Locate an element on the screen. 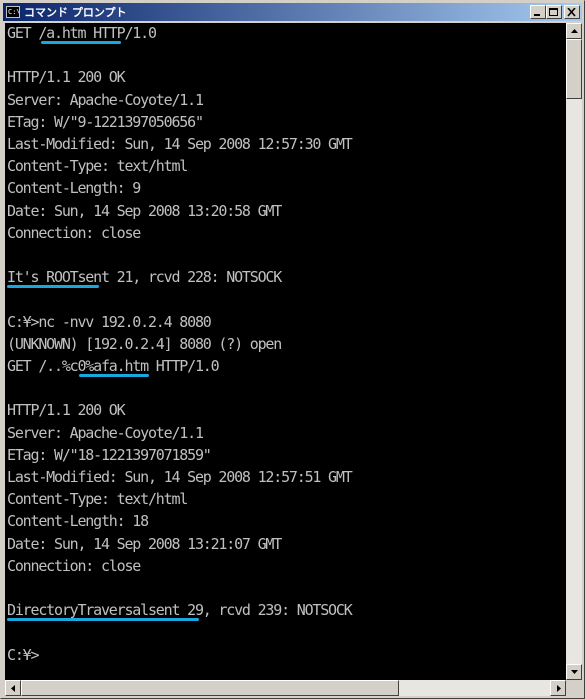 This screenshot has height=699, width=585. horizontal-scroll-thumb is located at coordinates (210, 688).